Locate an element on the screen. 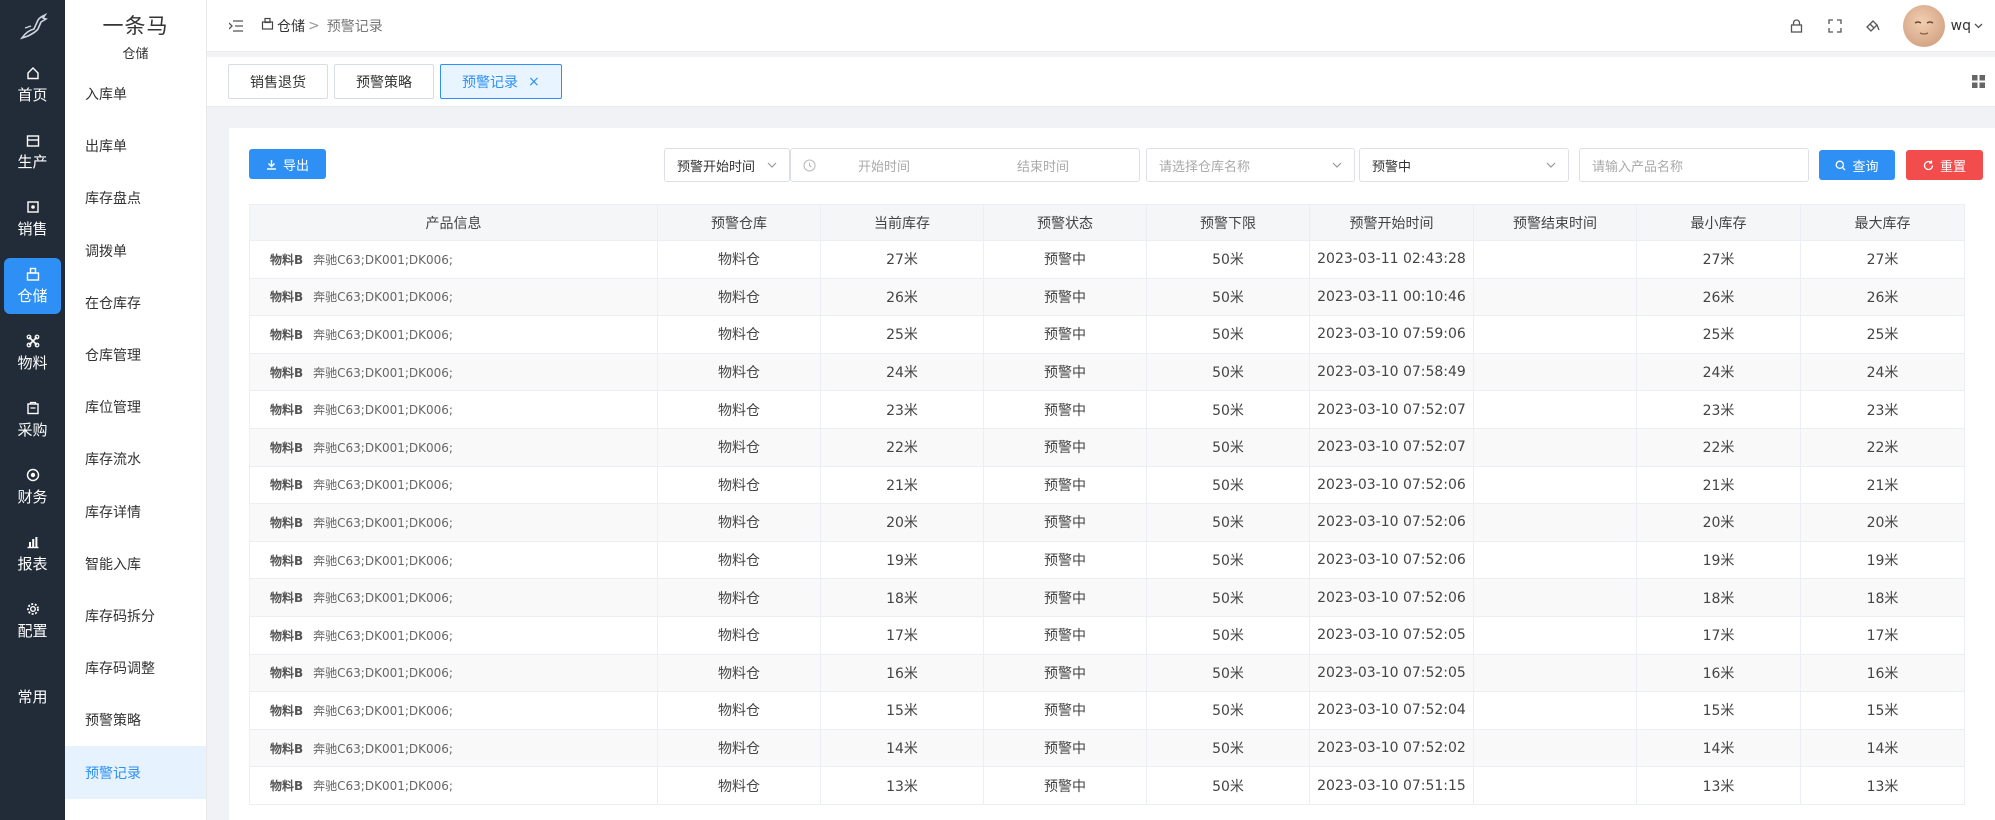  sidebar-item-7: 库存流水 is located at coordinates (135, 459).